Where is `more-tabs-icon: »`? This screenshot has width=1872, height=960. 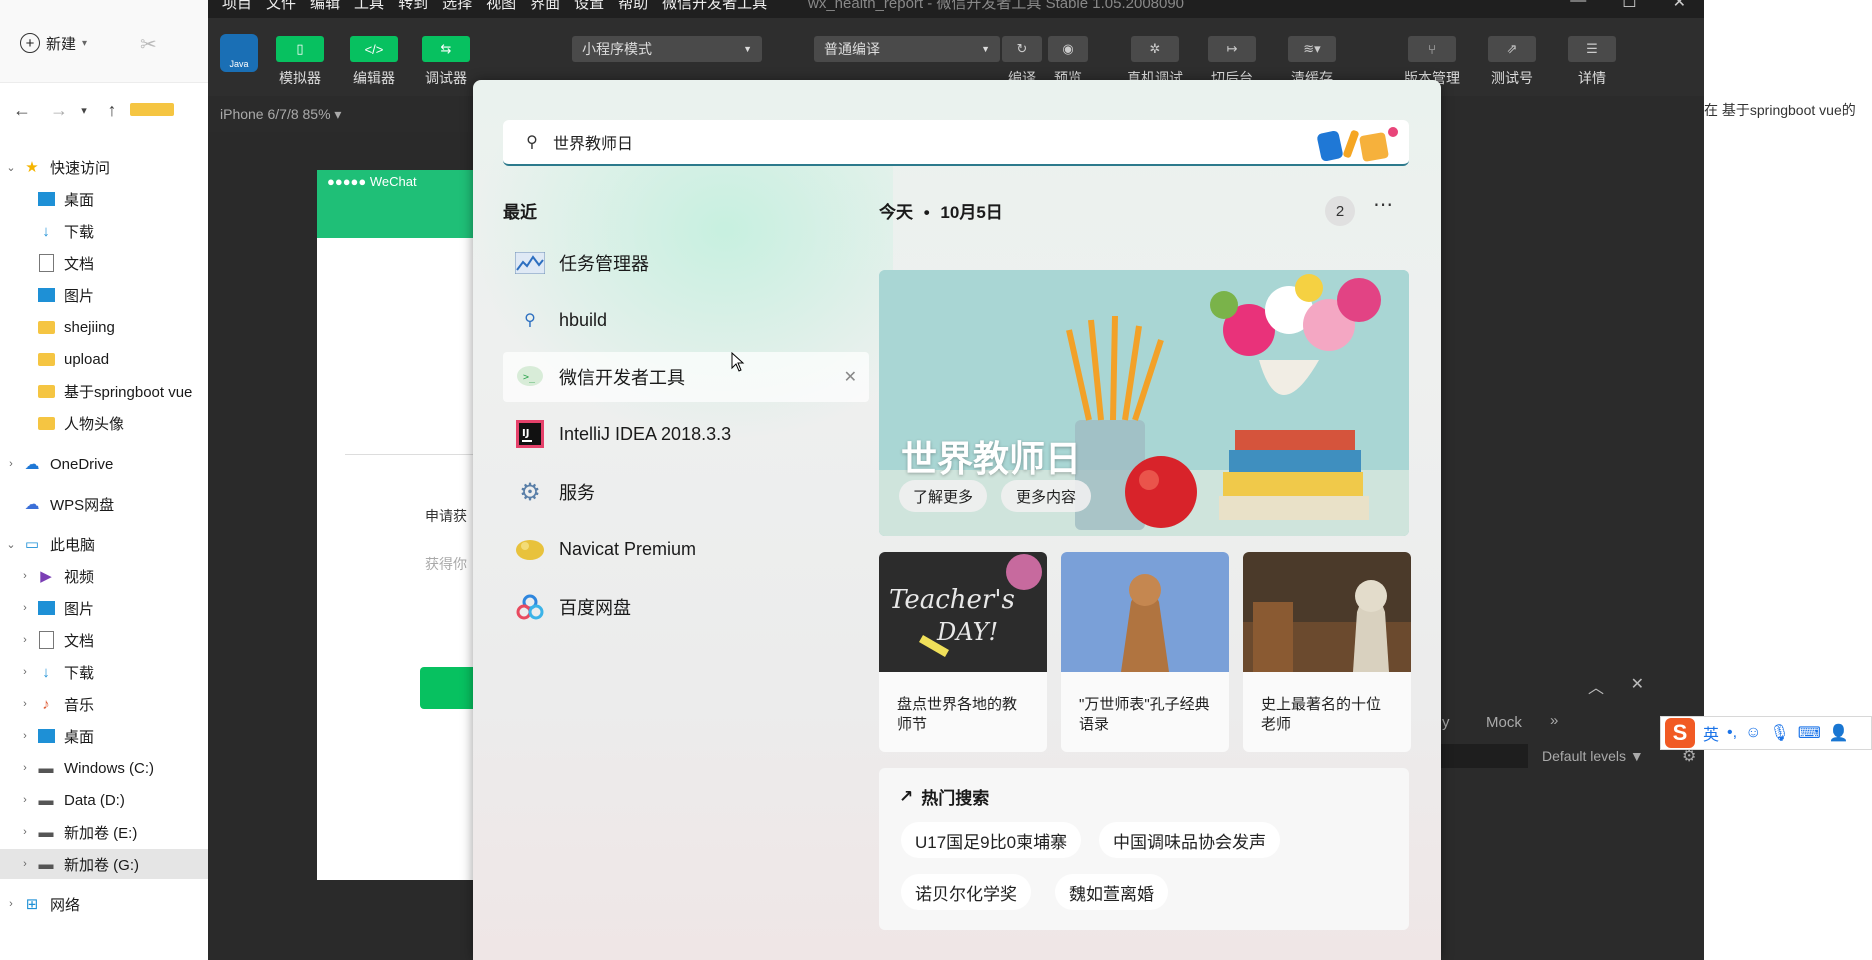
more-tabs-icon: » is located at coordinates (1554, 720).